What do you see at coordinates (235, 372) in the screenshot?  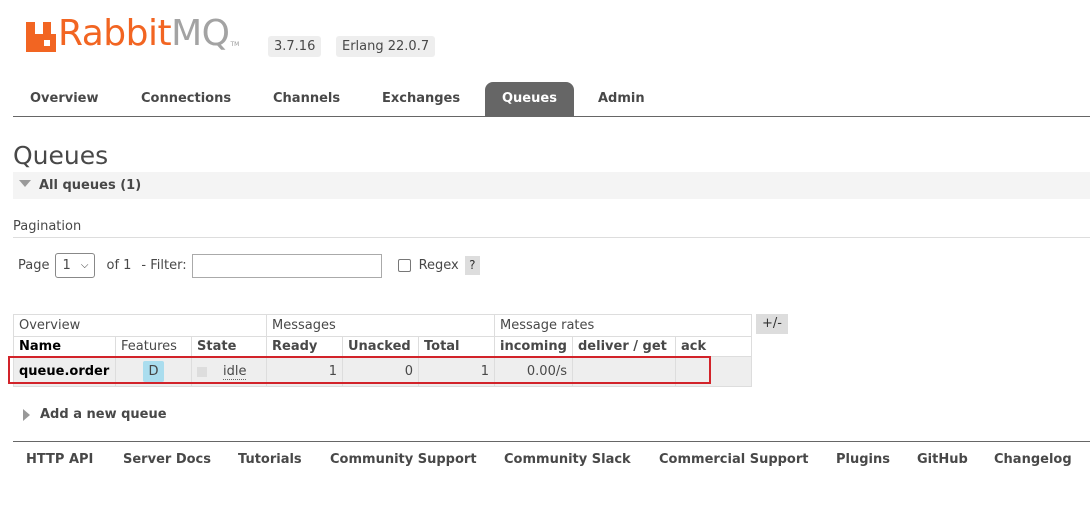 I see `state-text: idle` at bounding box center [235, 372].